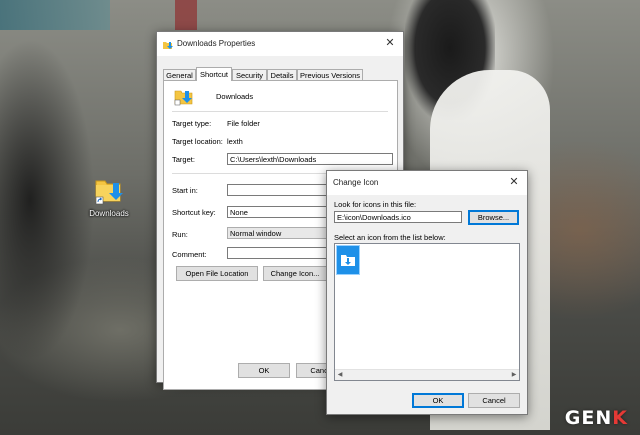 This screenshot has width=640, height=435. What do you see at coordinates (438, 400) in the screenshot?
I see `change-icon-ok-button: OK` at bounding box center [438, 400].